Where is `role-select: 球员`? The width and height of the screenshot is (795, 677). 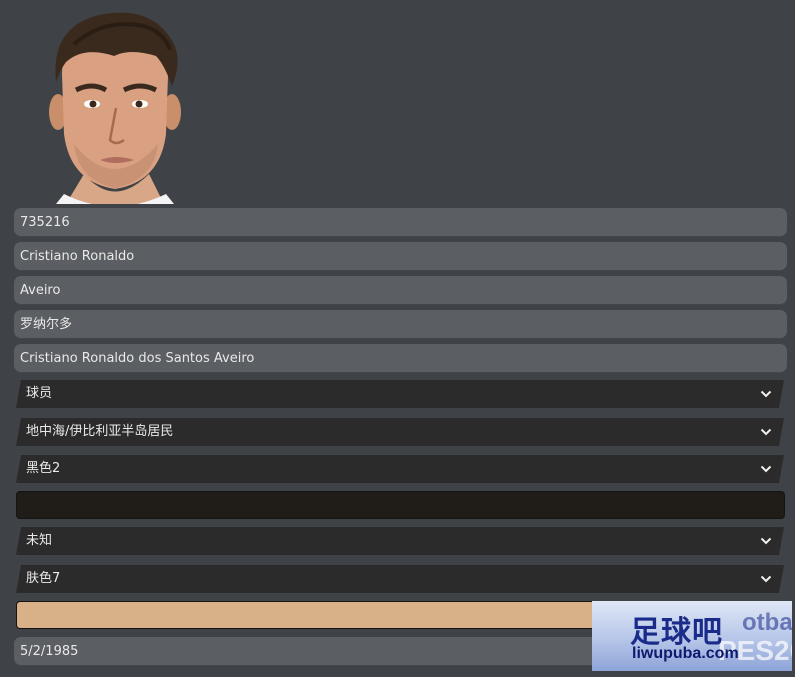
role-select: 球员 is located at coordinates (400, 394).